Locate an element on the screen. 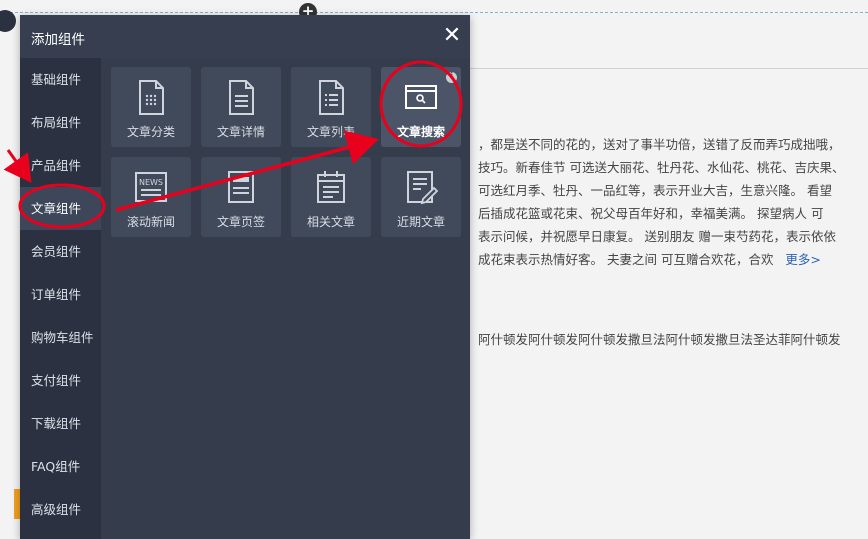  tile-article-detail: 文章详情 is located at coordinates (241, 107).